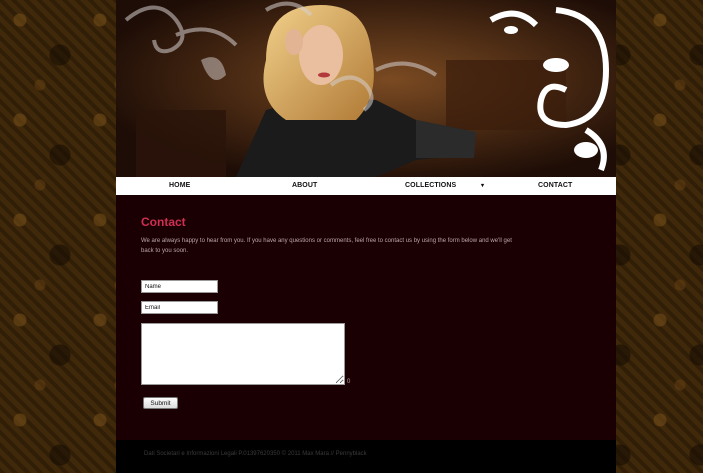 This screenshot has height=473, width=703. Describe the element at coordinates (366, 186) in the screenshot. I see `main-nav: HOME ABOUT COLLECTIONS ▾ CONTACT` at that location.